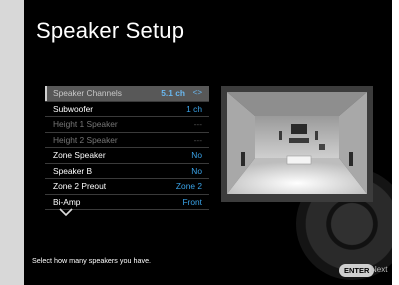 Image resolution: width=399 pixels, height=285 pixels. What do you see at coordinates (127, 109) in the screenshot?
I see `menu-item-subwoofer: Subwoofer 1 ch` at bounding box center [127, 109].